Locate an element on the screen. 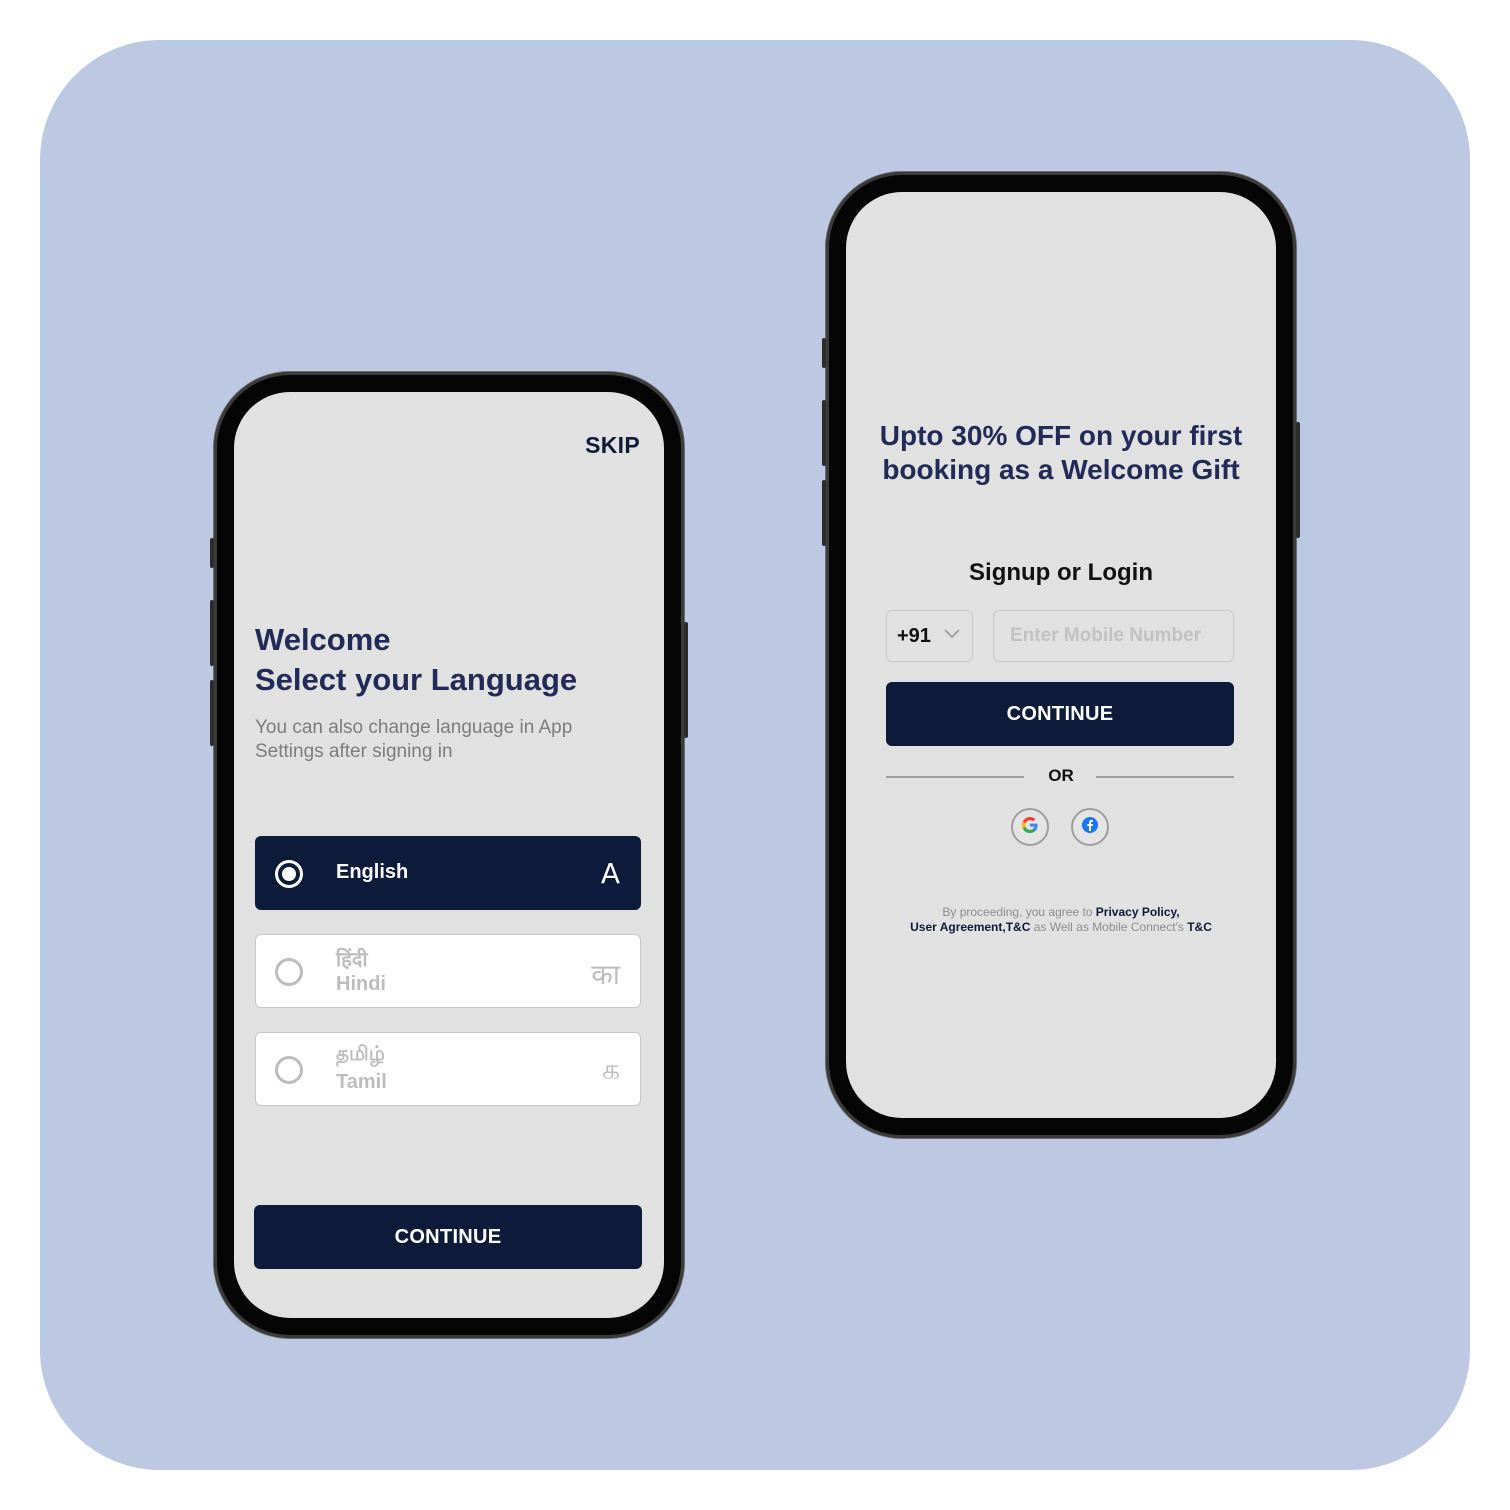 The height and width of the screenshot is (1510, 1510). facebook-icon is located at coordinates (1090, 827).